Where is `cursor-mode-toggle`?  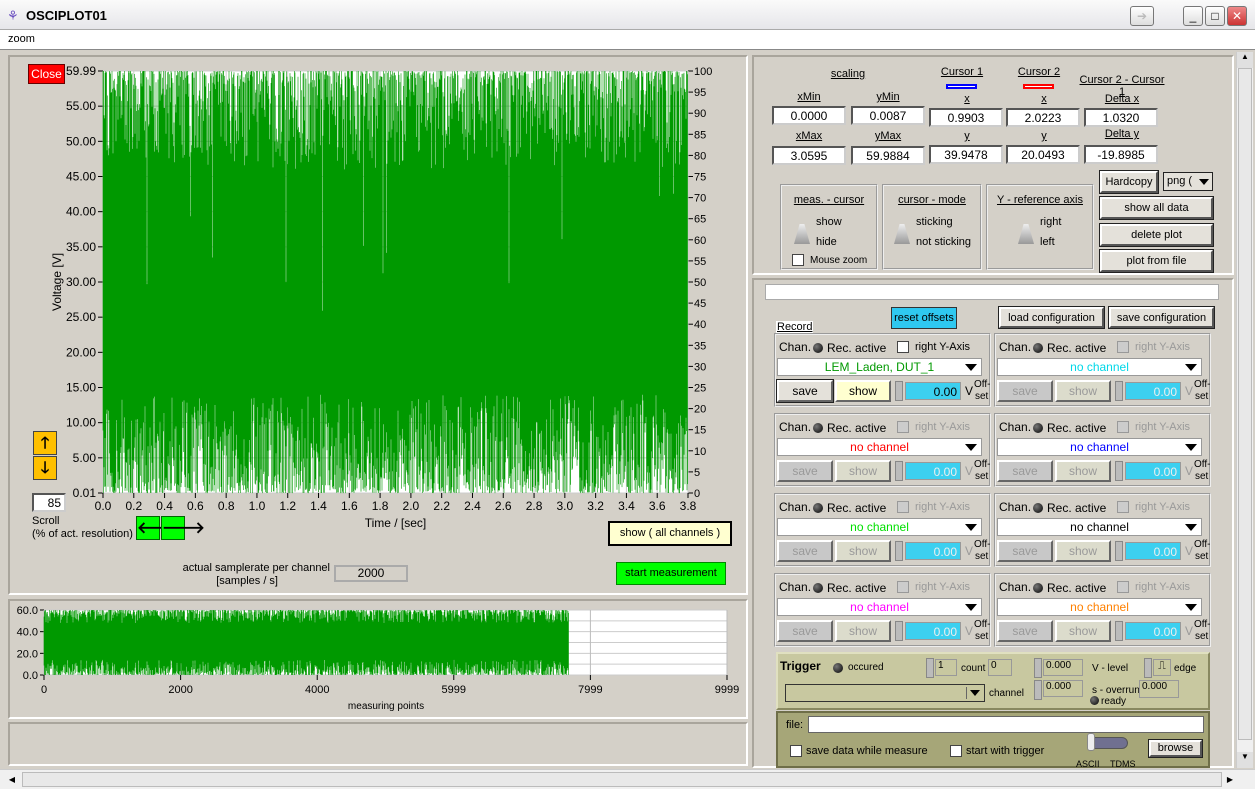
cursor-mode-toggle is located at coordinates (902, 234).